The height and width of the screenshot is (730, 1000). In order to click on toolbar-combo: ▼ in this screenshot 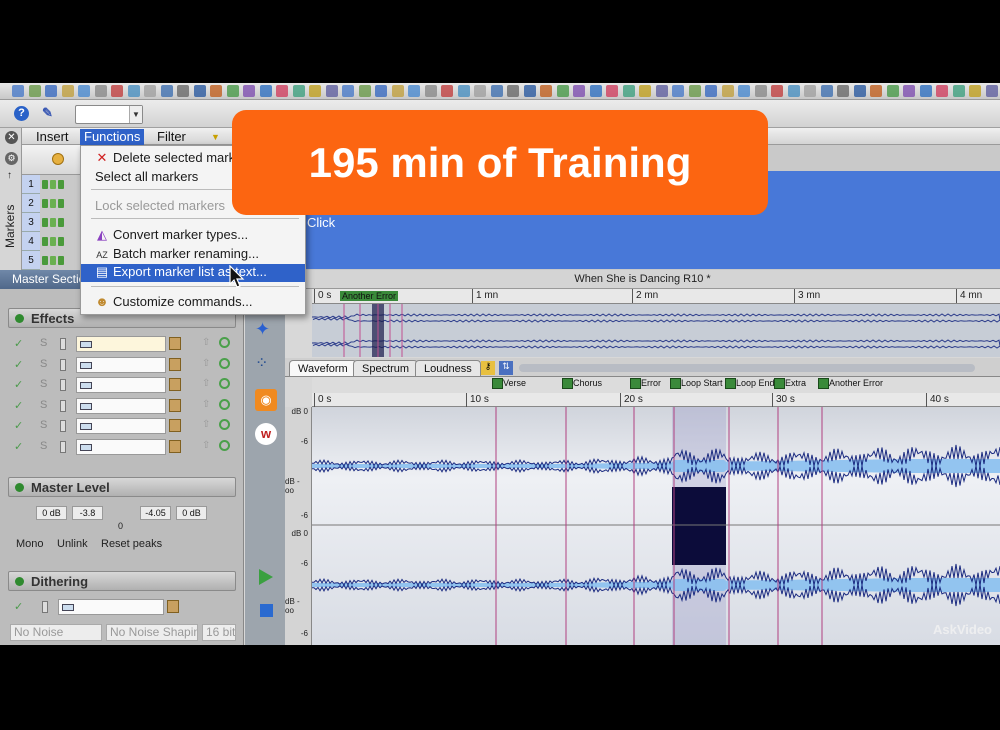, I will do `click(109, 114)`.